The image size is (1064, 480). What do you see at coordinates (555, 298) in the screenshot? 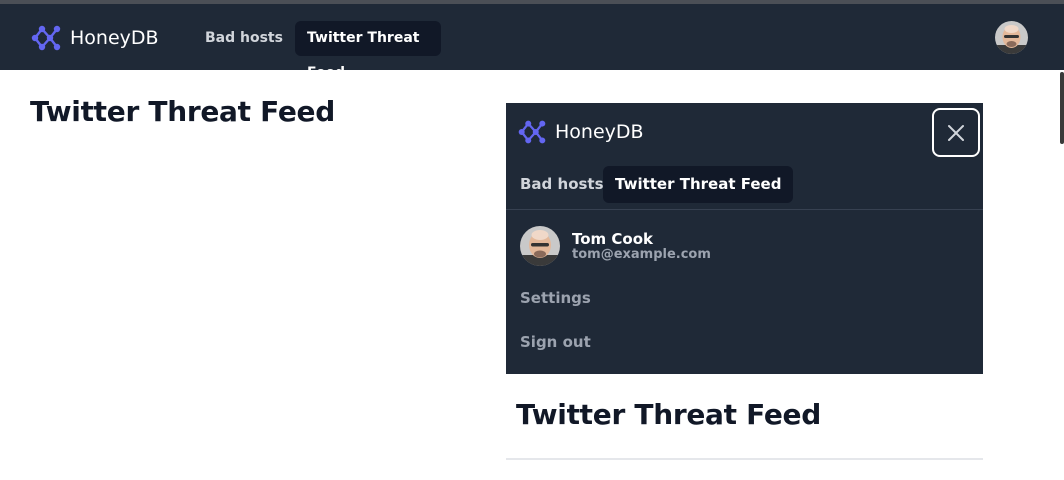
I see `menu-item-settings: Settings` at bounding box center [555, 298].